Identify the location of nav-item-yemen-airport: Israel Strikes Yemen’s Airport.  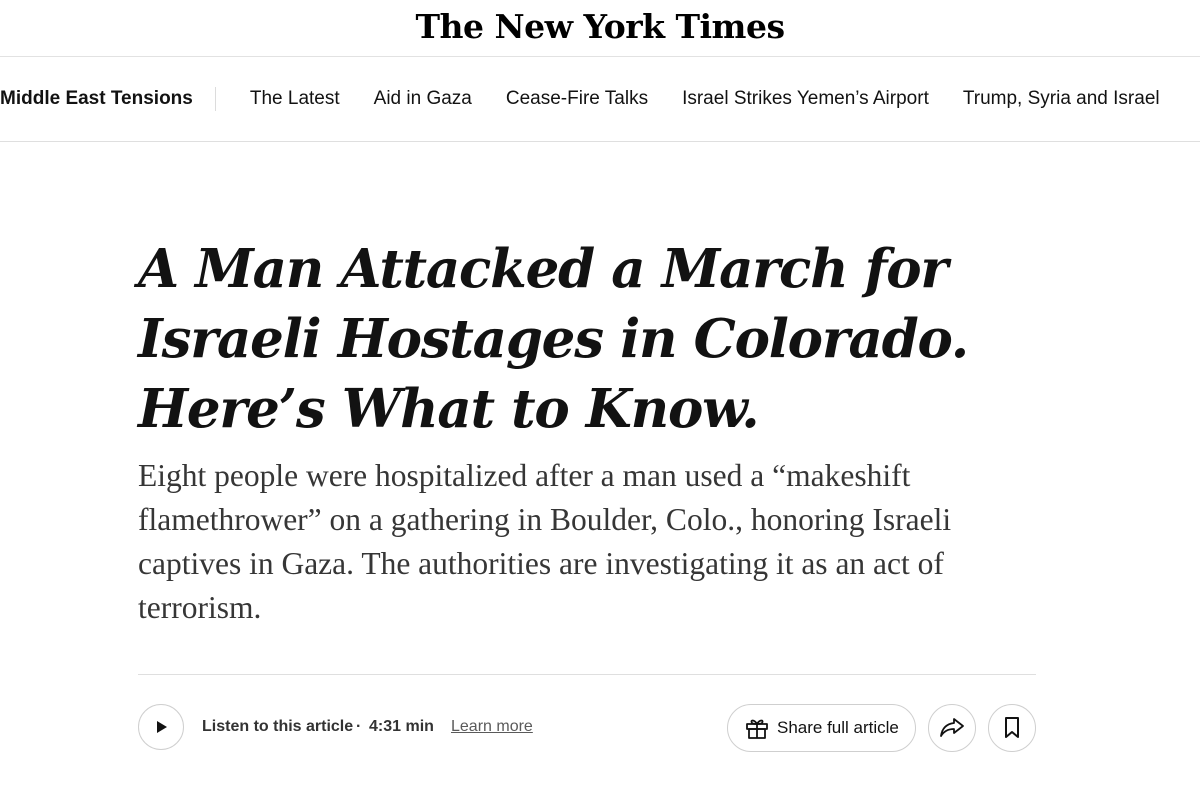
(805, 99).